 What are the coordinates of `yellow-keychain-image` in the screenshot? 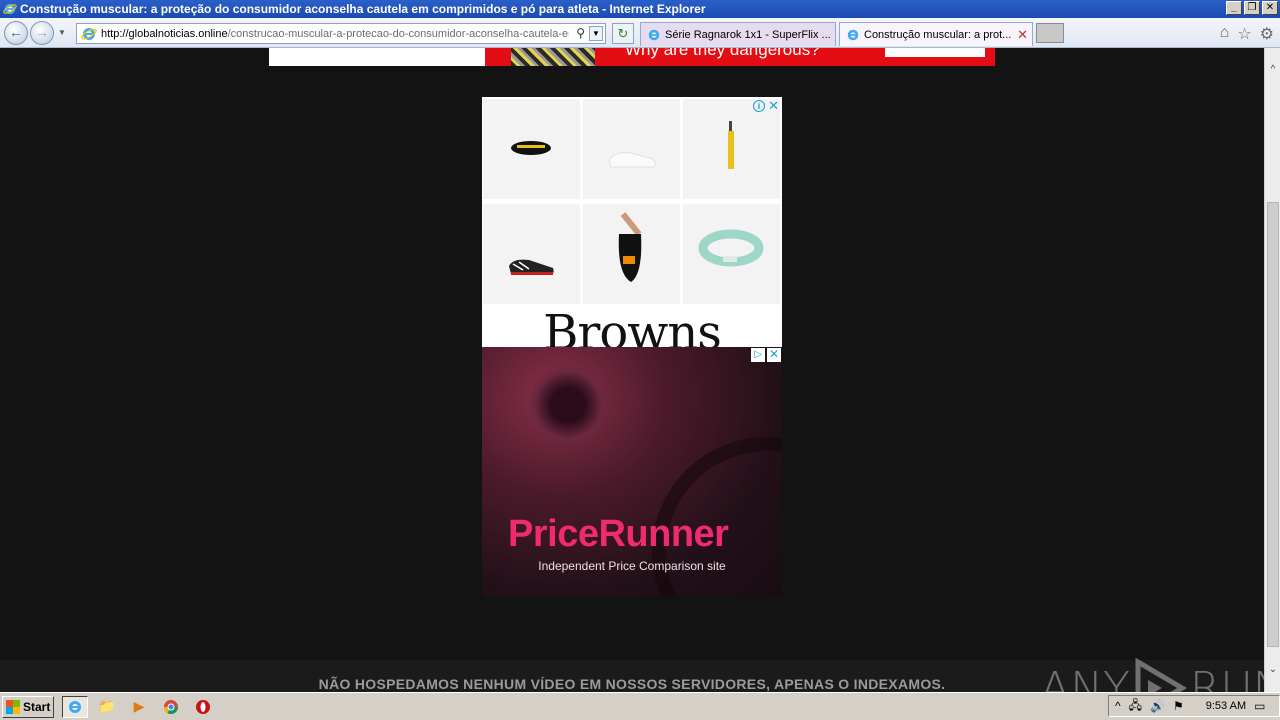 It's located at (731, 145).